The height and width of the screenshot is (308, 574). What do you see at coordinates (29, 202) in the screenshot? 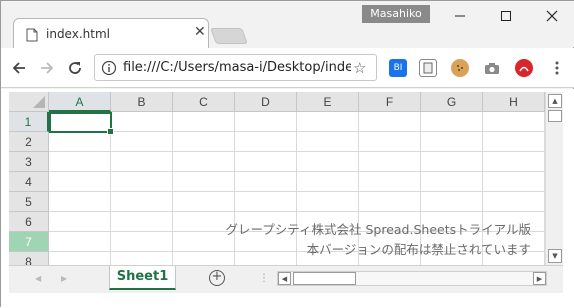
I see `row-header-5: 5` at bounding box center [29, 202].